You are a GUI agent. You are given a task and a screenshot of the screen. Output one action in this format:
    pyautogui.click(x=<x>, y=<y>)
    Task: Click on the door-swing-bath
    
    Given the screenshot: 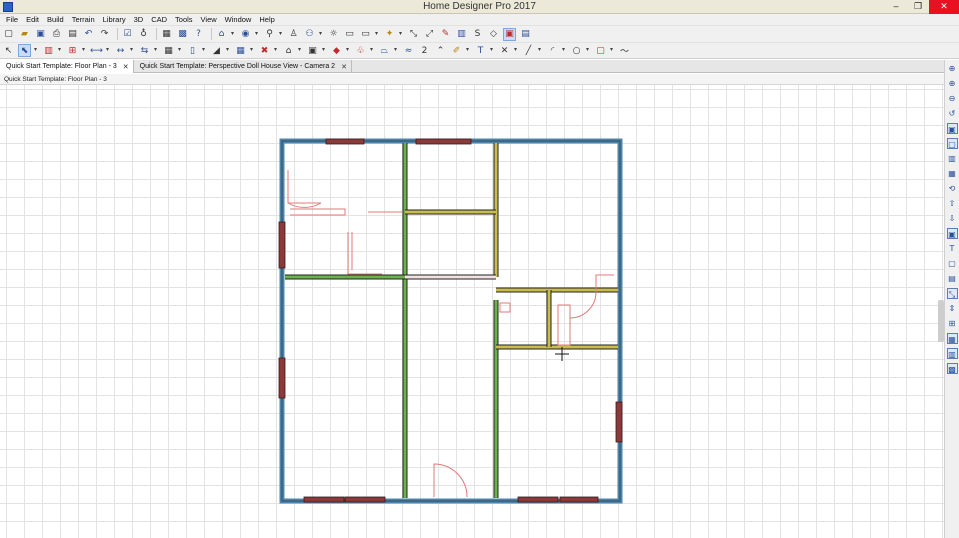 What is the action you would take?
    pyautogui.click(x=583, y=305)
    